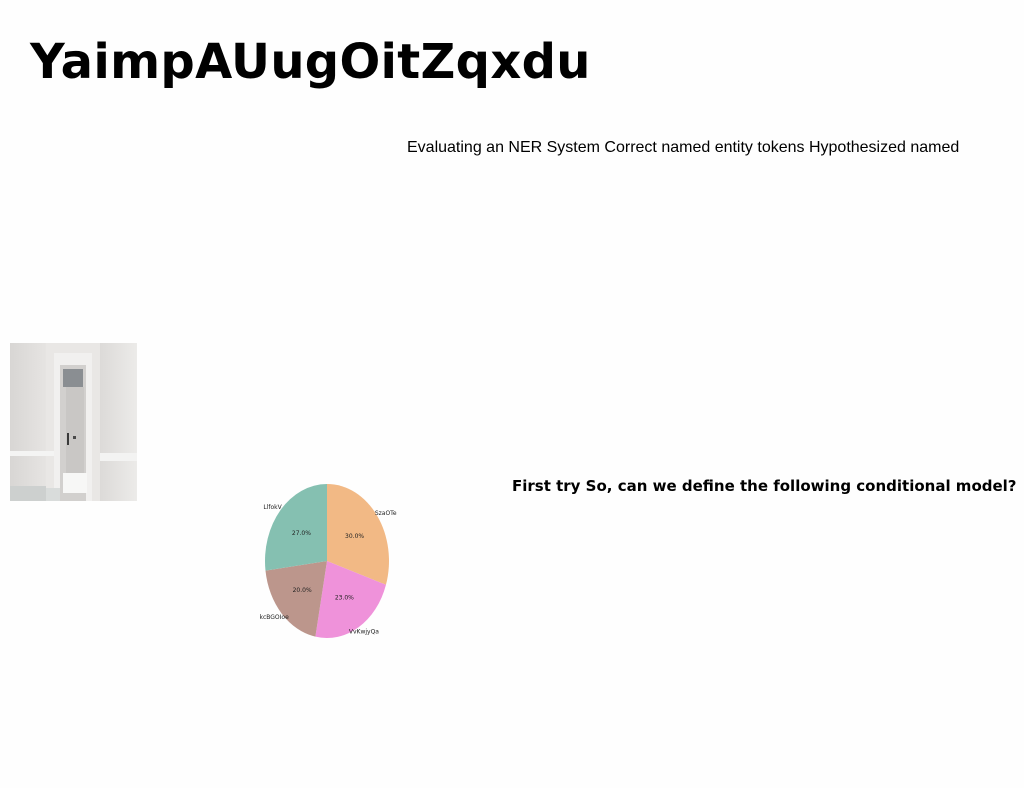  Describe the element at coordinates (301, 533) in the screenshot. I see `pie-percent-label: 27.0%` at that location.